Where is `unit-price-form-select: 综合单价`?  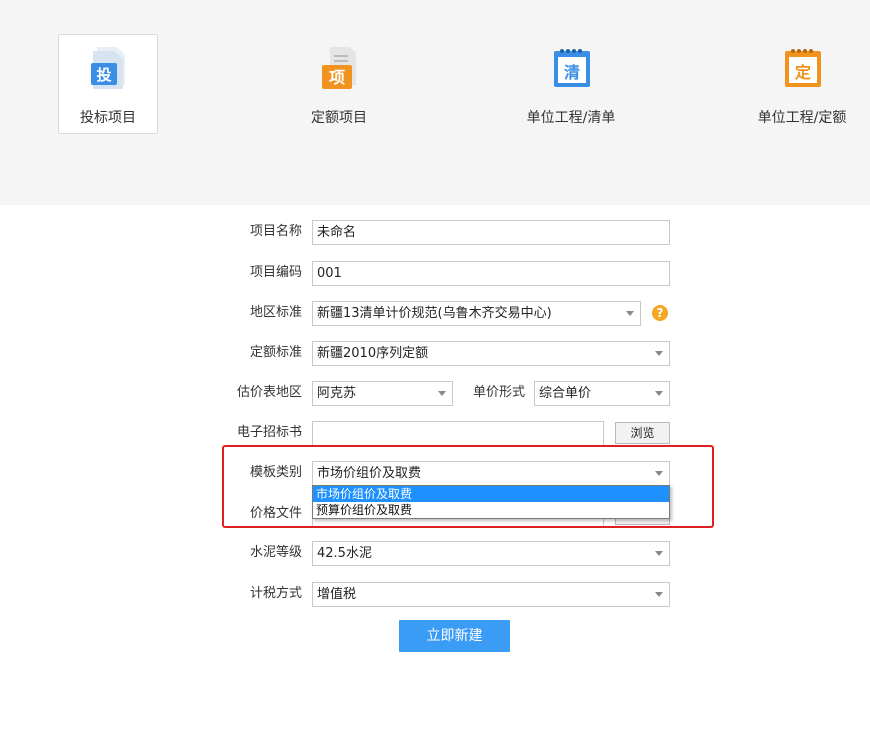
unit-price-form-select: 综合单价 is located at coordinates (602, 393).